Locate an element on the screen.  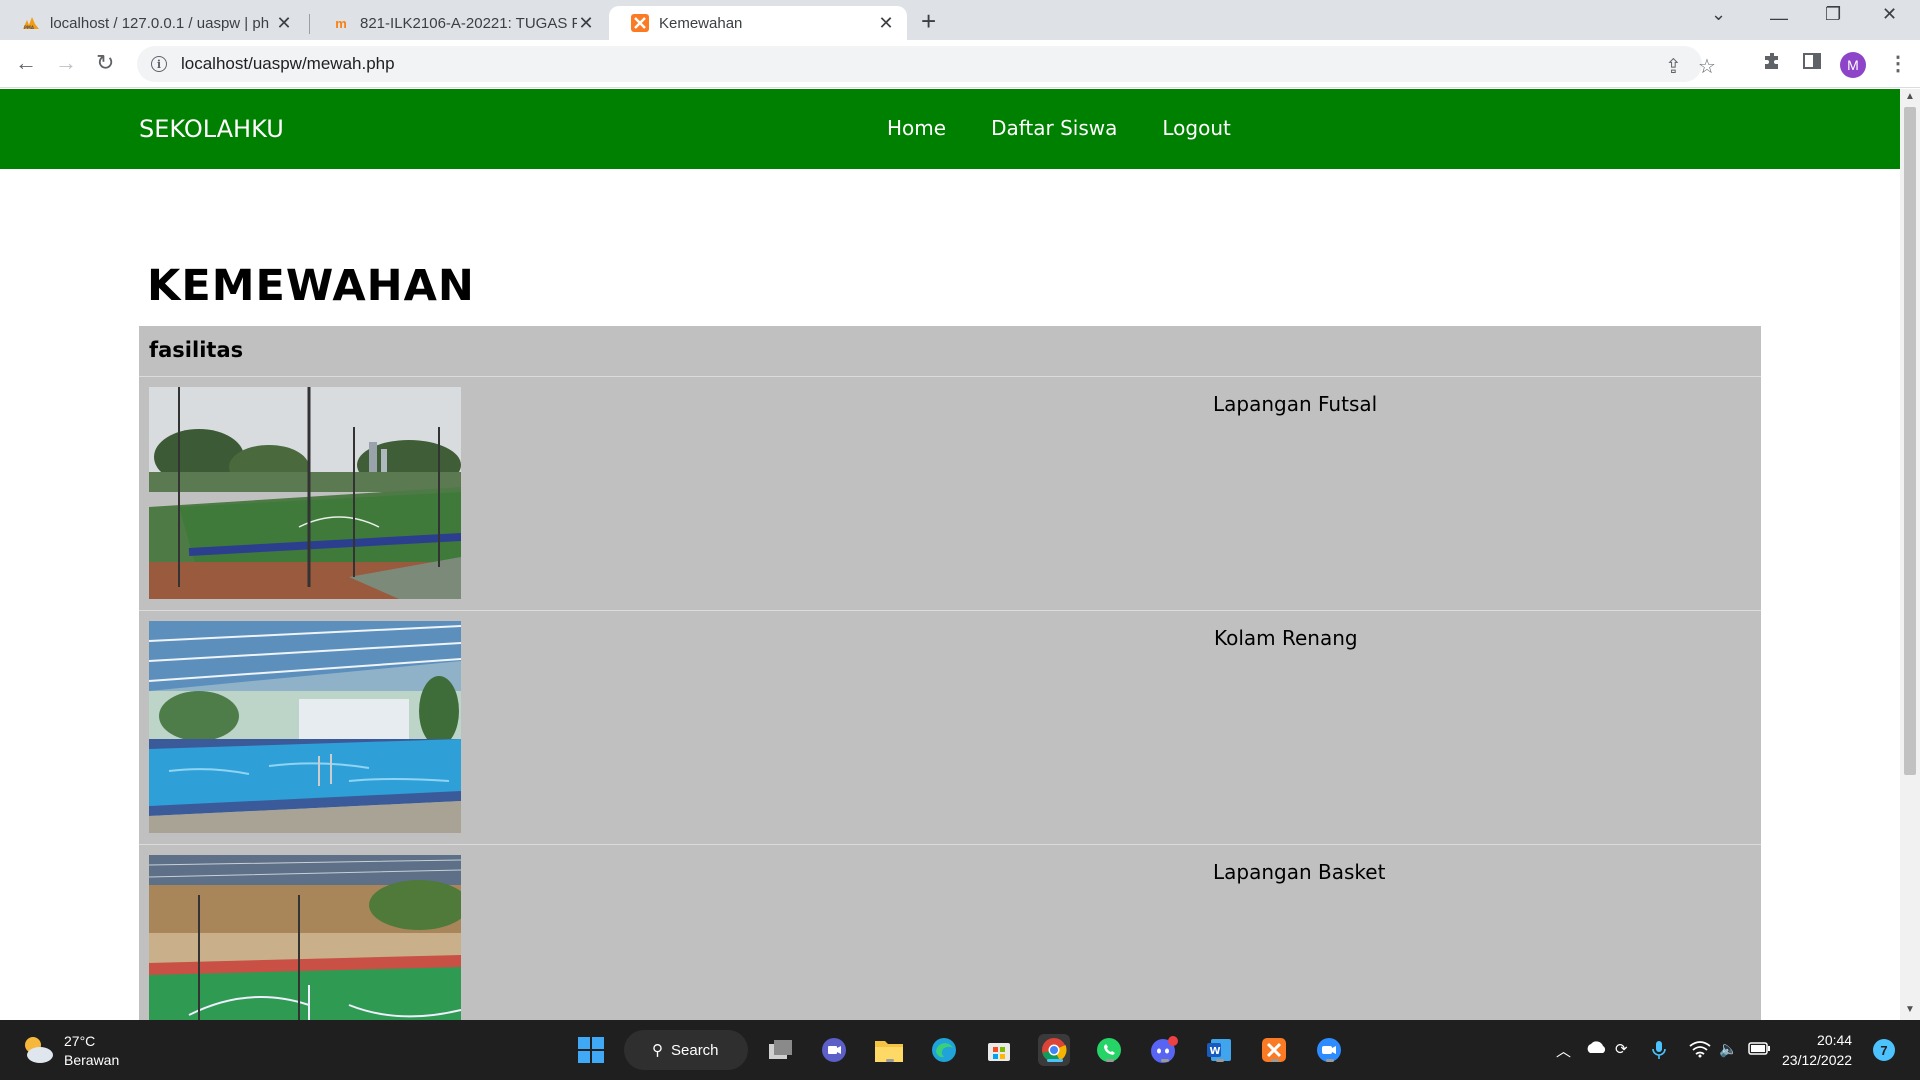
facility-name: Lapangan Futsal is located at coordinates (1295, 404).